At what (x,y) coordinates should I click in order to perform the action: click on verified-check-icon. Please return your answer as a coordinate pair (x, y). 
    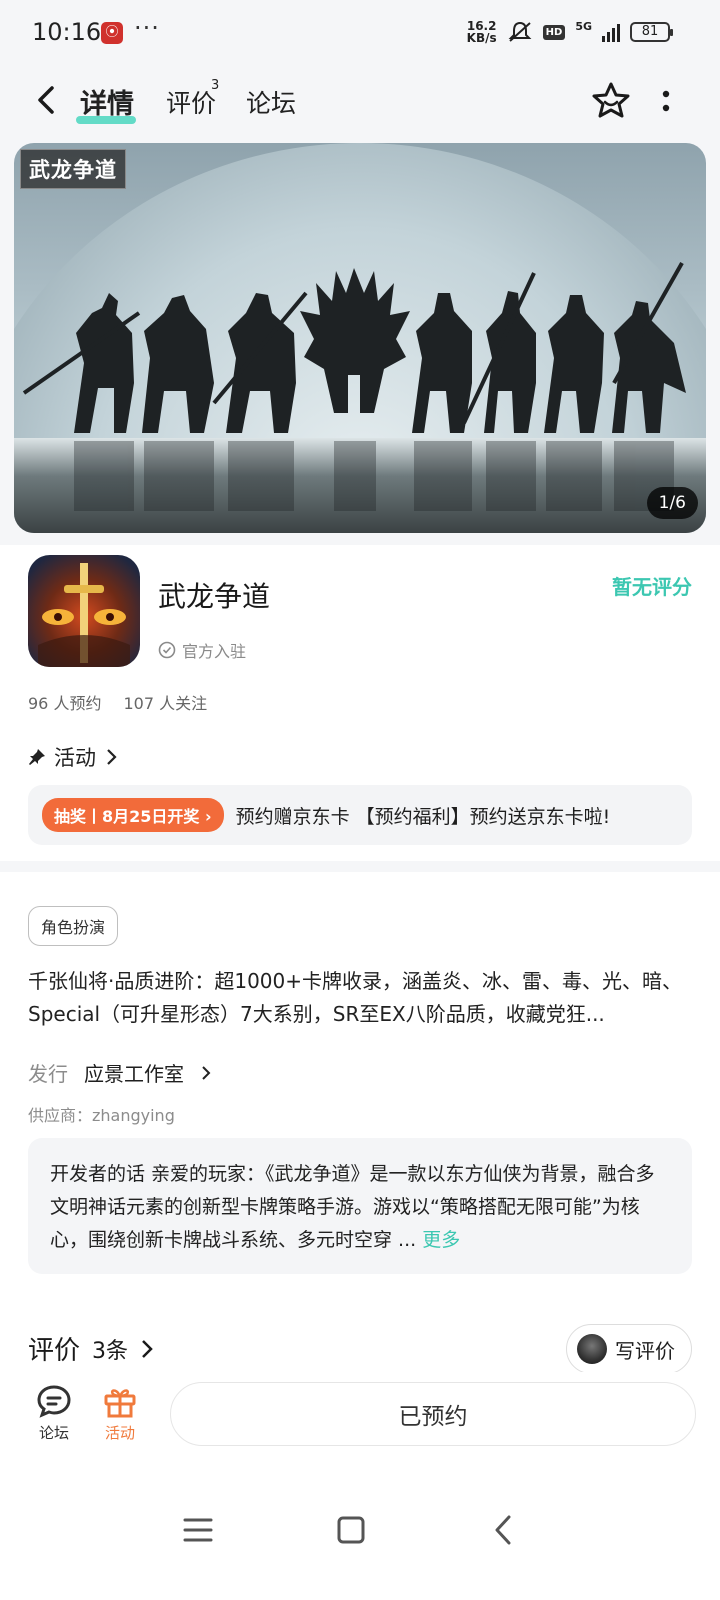
    Looking at the image, I should click on (167, 650).